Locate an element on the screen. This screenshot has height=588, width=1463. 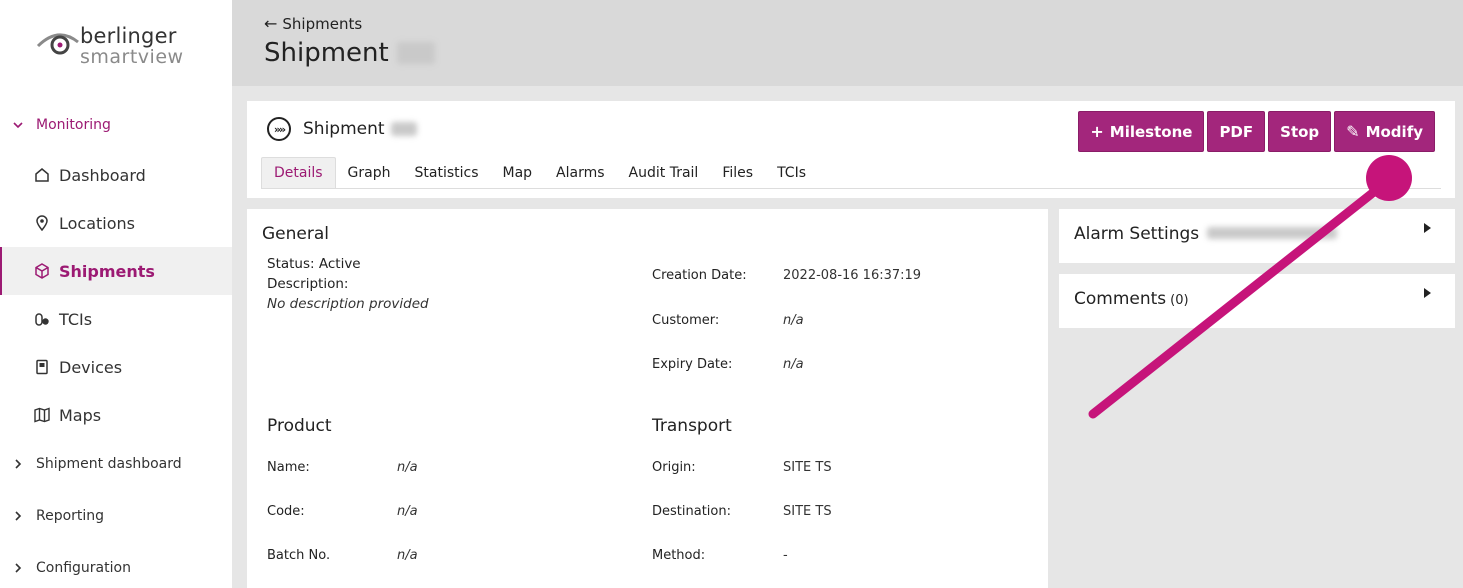
product-code-label: Code: is located at coordinates (286, 511).